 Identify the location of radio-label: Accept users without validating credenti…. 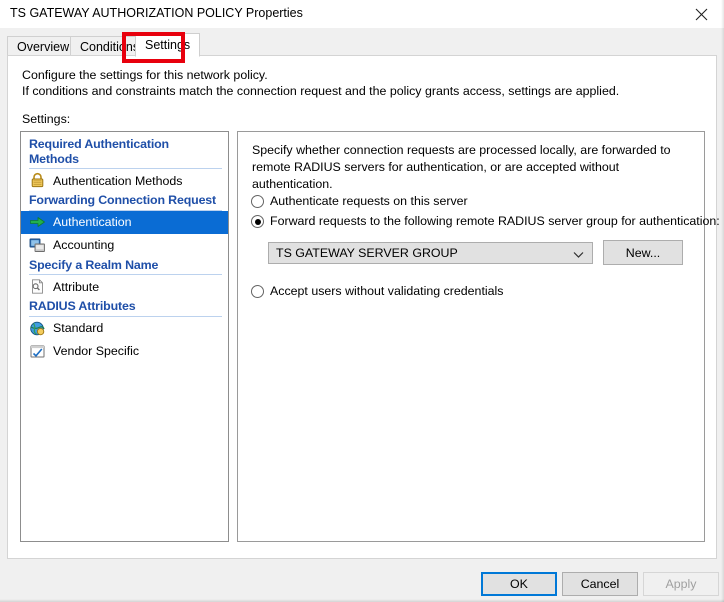
(387, 291).